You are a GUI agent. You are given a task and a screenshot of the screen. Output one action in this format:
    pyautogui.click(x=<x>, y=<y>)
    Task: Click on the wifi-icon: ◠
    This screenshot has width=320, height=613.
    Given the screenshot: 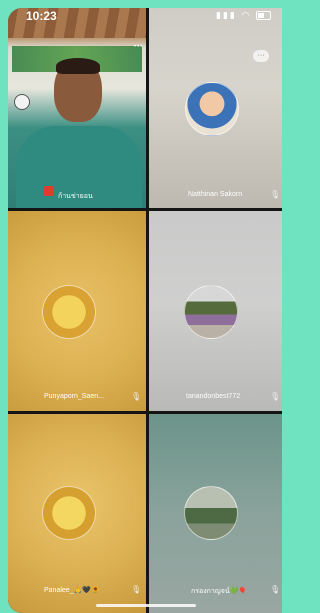 What is the action you would take?
    pyautogui.click(x=246, y=15)
    